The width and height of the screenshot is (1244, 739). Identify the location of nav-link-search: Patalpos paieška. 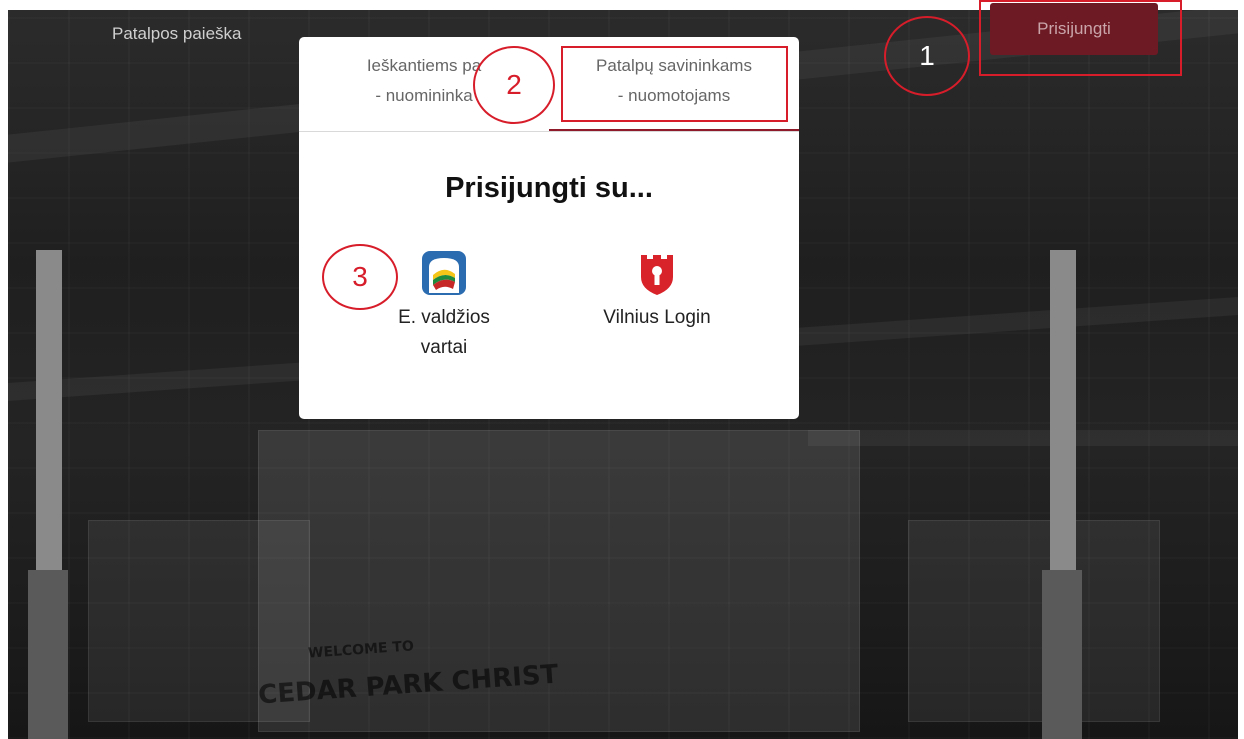
(176, 34).